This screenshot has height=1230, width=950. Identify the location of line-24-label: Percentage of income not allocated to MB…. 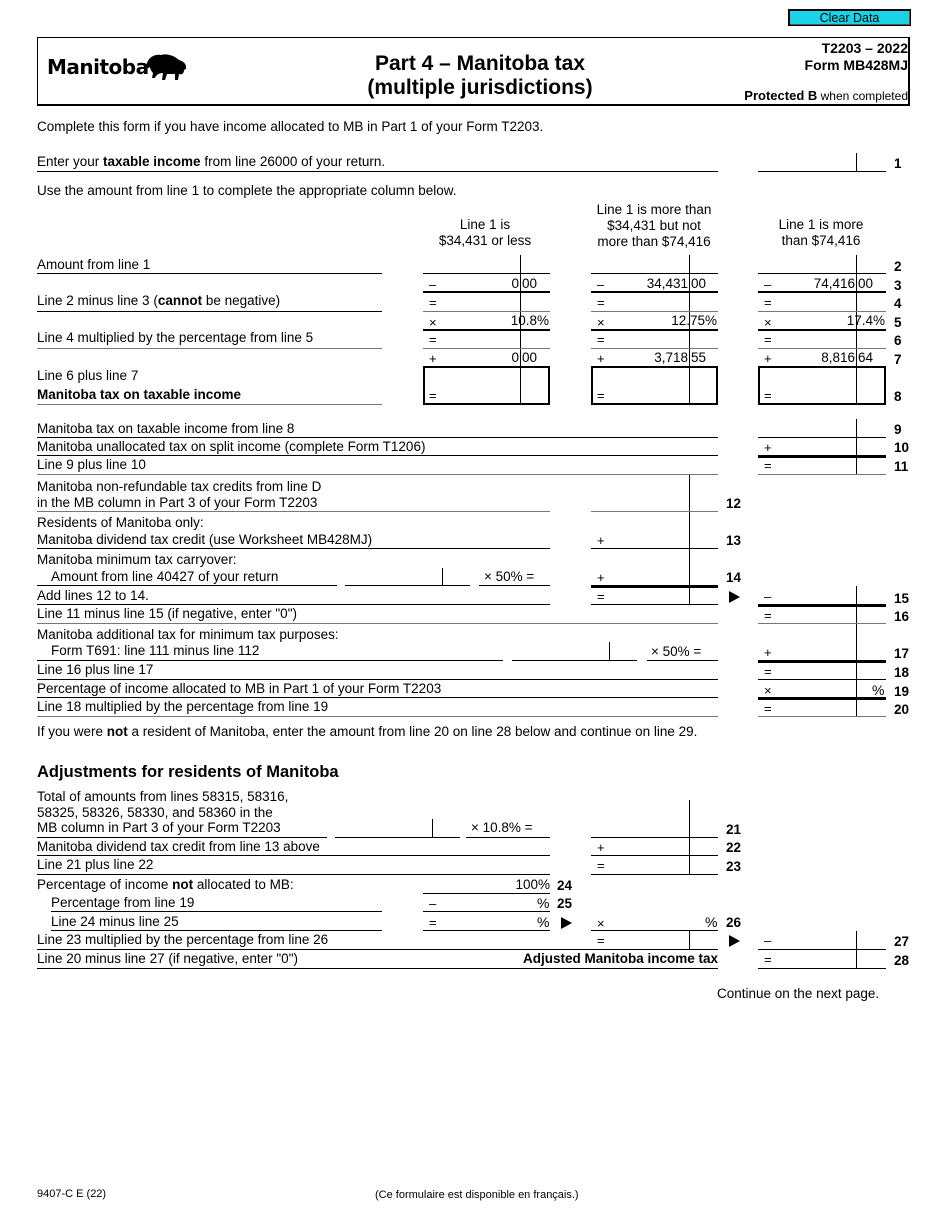
(165, 885).